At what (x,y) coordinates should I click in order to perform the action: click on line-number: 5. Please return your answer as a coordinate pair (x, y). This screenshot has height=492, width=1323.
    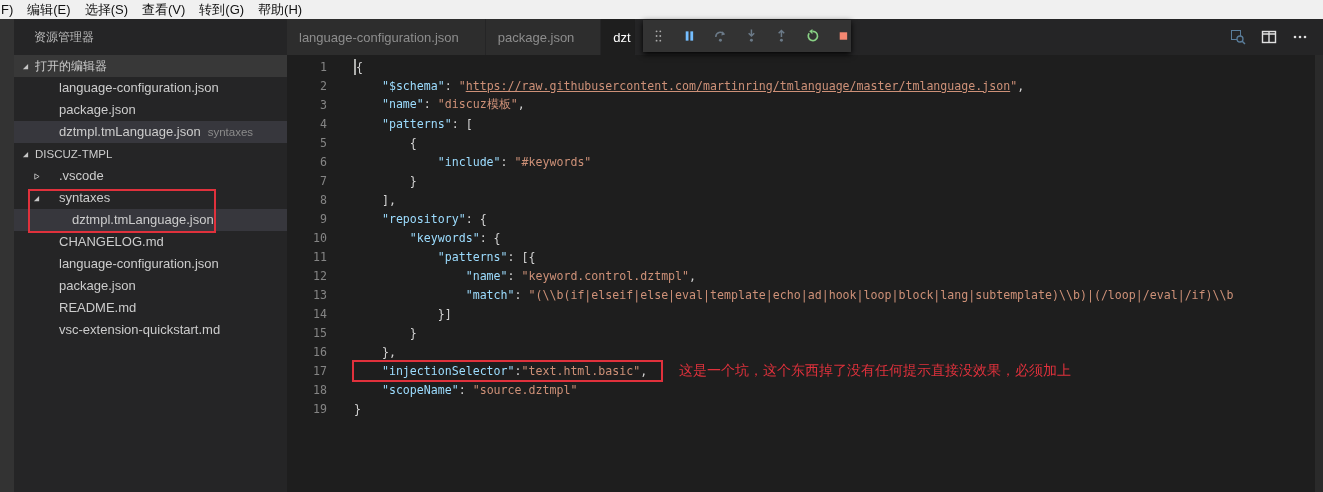
    Looking at the image, I should click on (323, 142).